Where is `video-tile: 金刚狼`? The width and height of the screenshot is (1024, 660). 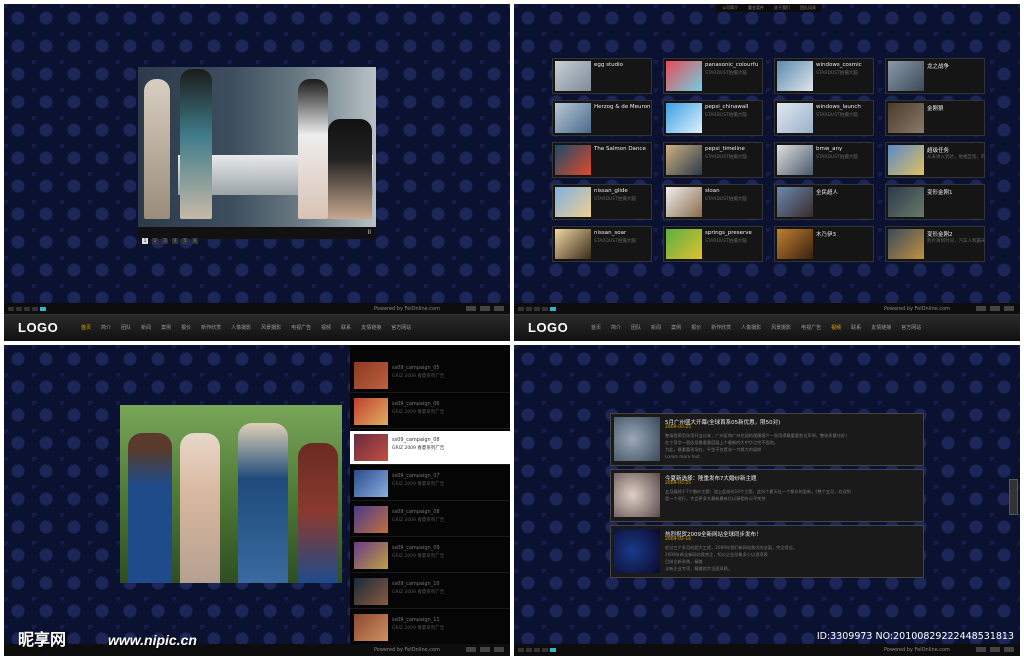
video-tile: 金刚狼 is located at coordinates (935, 118).